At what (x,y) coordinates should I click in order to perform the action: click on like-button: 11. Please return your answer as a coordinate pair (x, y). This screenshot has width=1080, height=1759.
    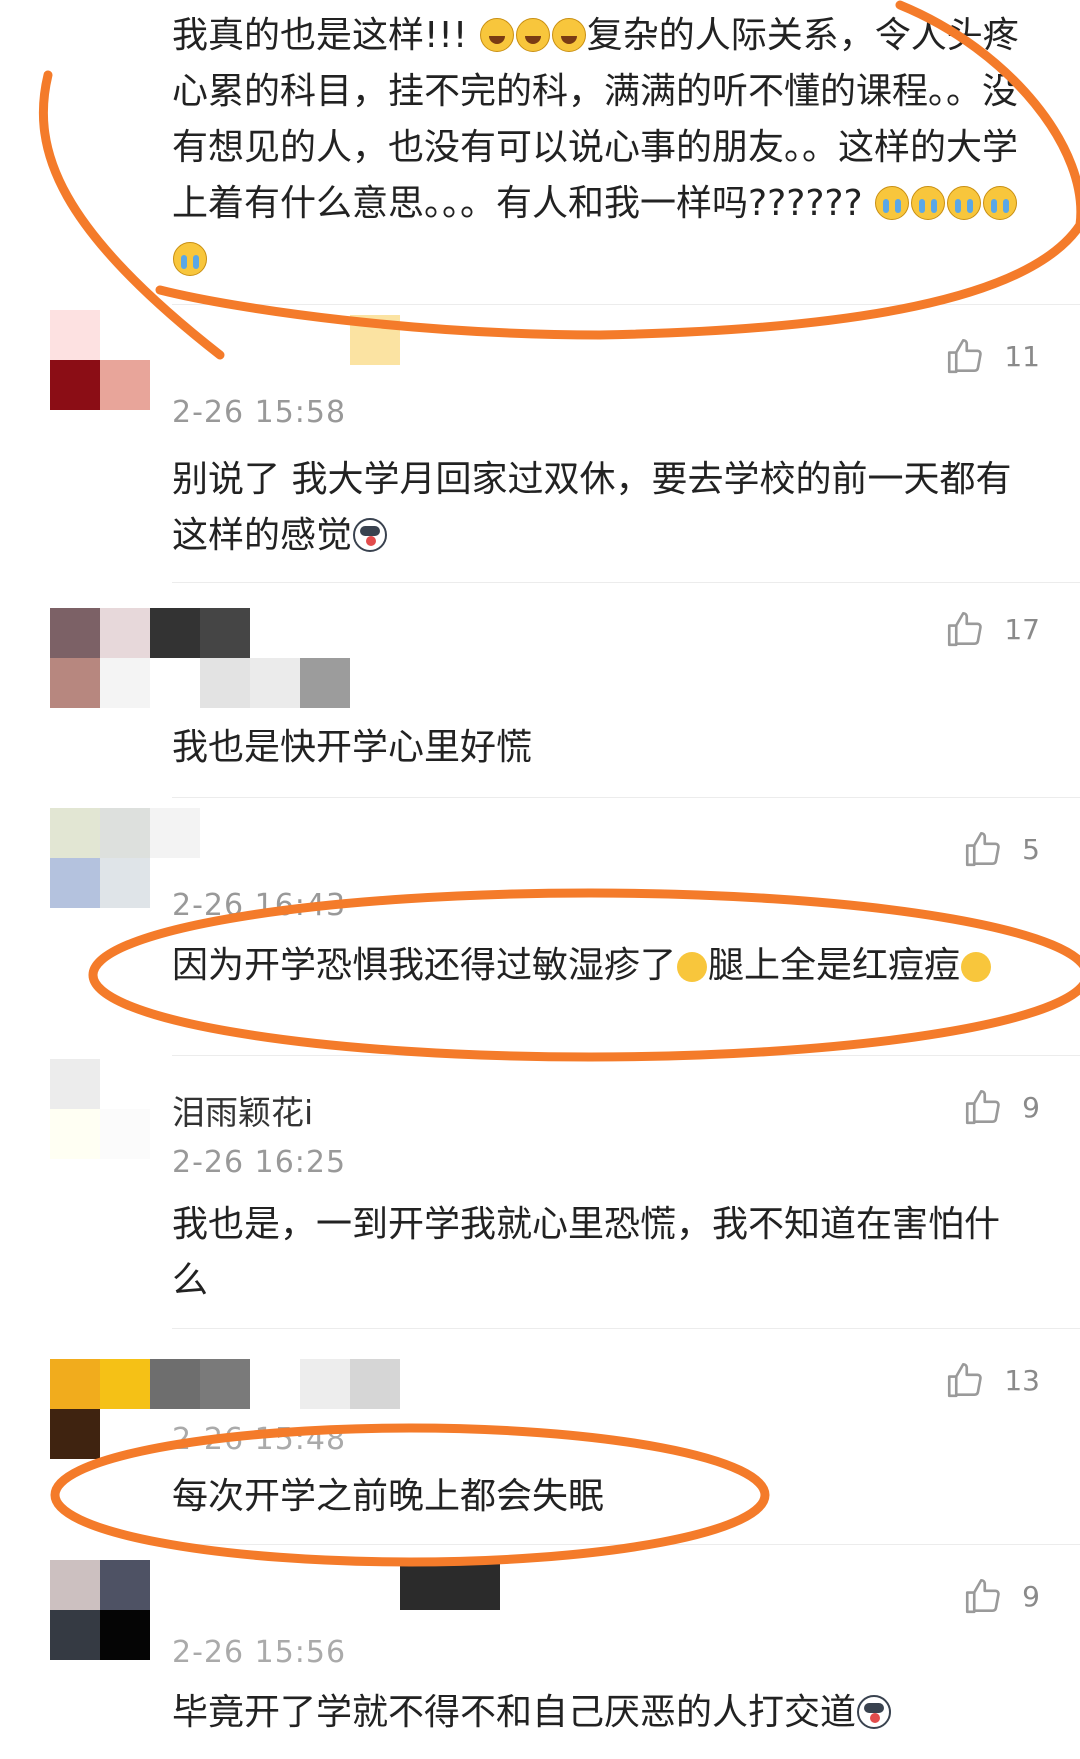
    Looking at the image, I should click on (992, 356).